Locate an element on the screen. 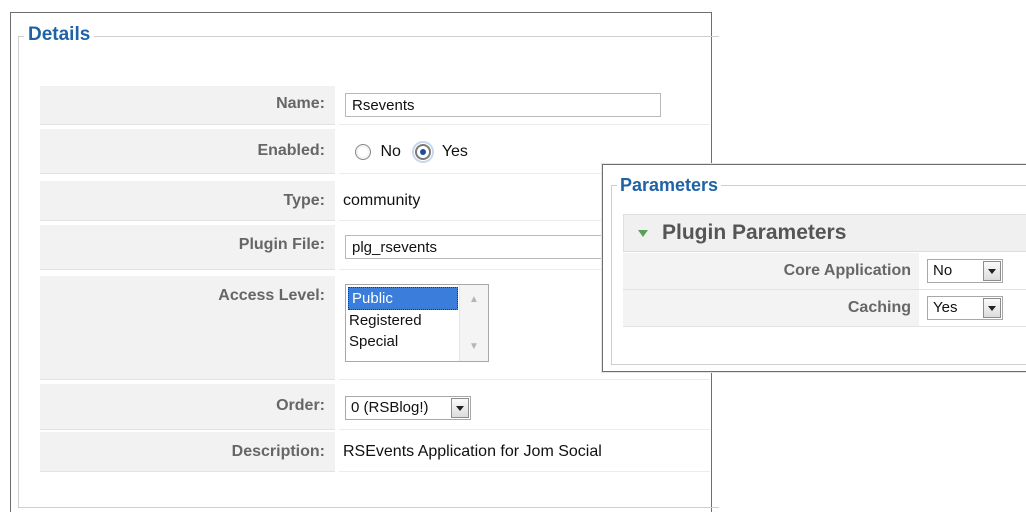 Image resolution: width=1026 pixels, height=512 pixels. expand-arrow-icon is located at coordinates (643, 233).